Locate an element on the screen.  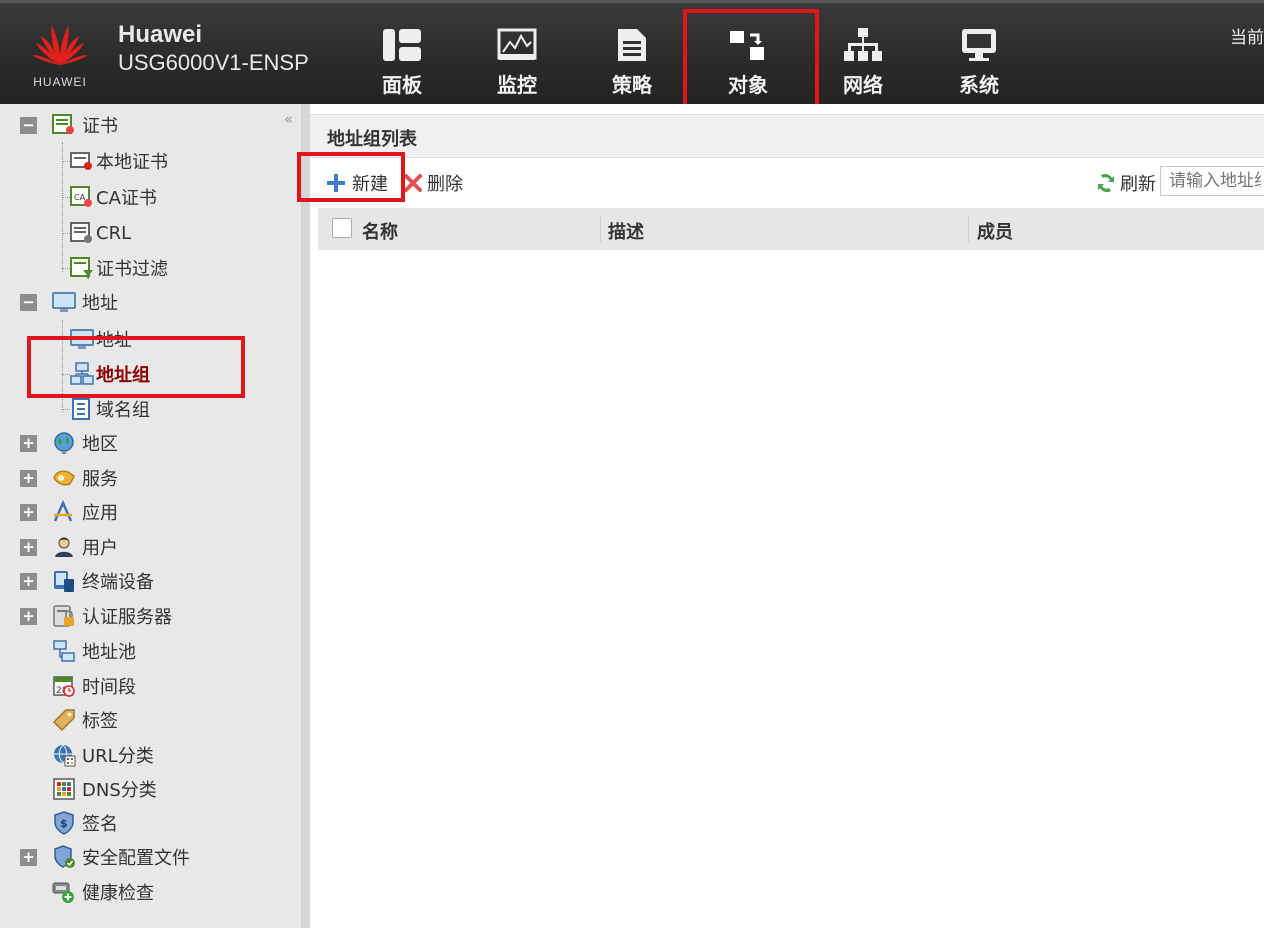
nav-policy: 策略 is located at coordinates (632, 61).